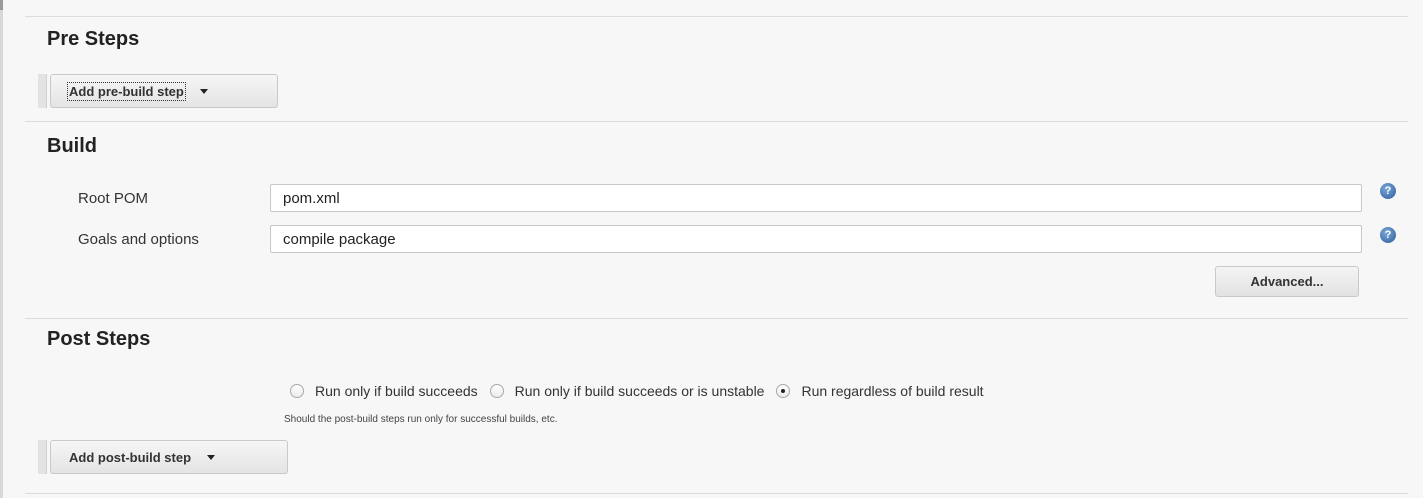 The height and width of the screenshot is (498, 1423). Describe the element at coordinates (130, 457) in the screenshot. I see `add-post-build-step-label: Add post-build step` at that location.